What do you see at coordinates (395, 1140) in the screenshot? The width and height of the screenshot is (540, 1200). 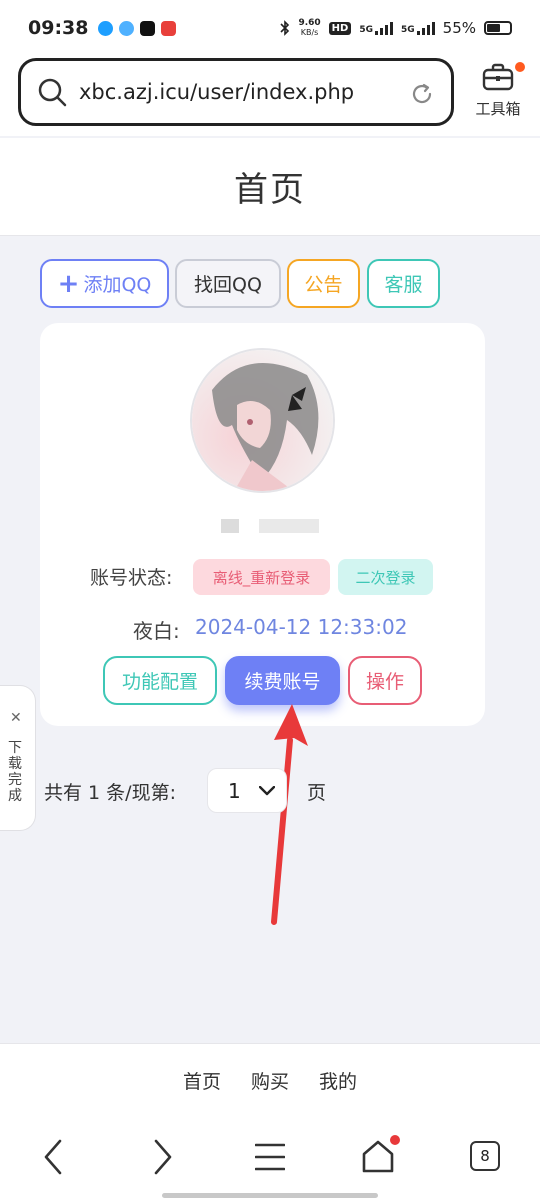 I see `home-notification-dot` at bounding box center [395, 1140].